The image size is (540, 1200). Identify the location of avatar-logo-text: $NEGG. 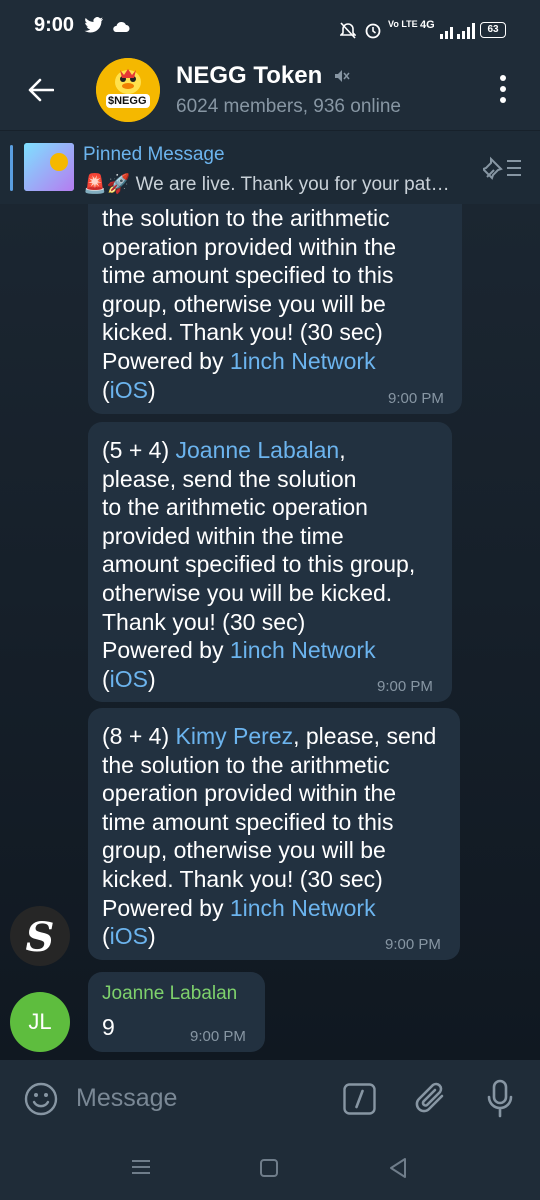
(127, 101).